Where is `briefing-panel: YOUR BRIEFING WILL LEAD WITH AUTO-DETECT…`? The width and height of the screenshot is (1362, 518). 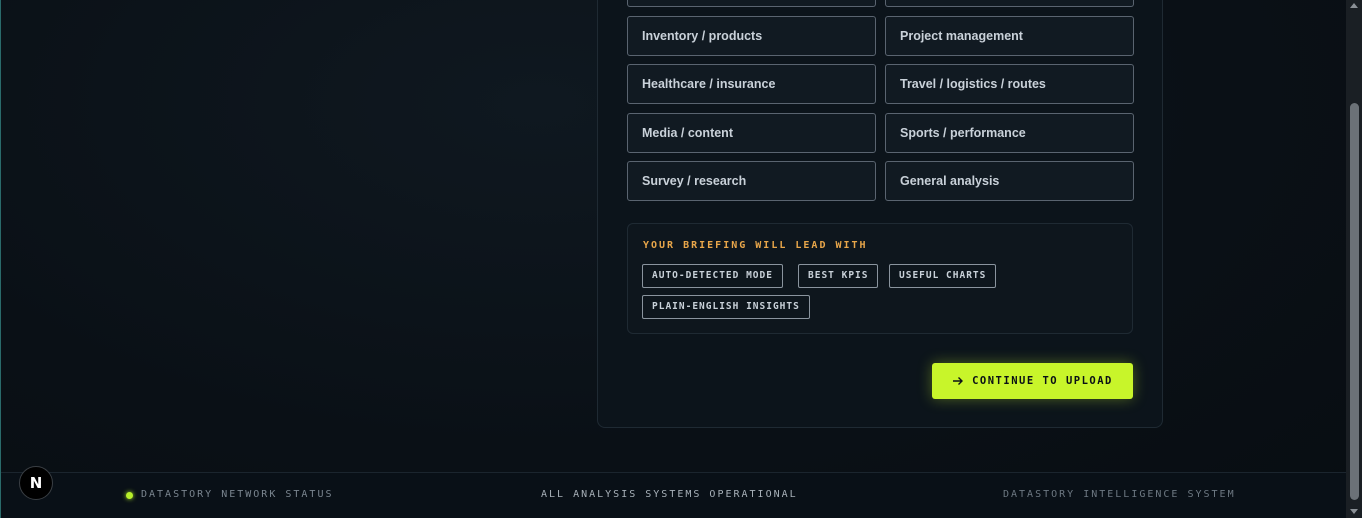 briefing-panel: YOUR BRIEFING WILL LEAD WITH AUTO-DETECT… is located at coordinates (880, 278).